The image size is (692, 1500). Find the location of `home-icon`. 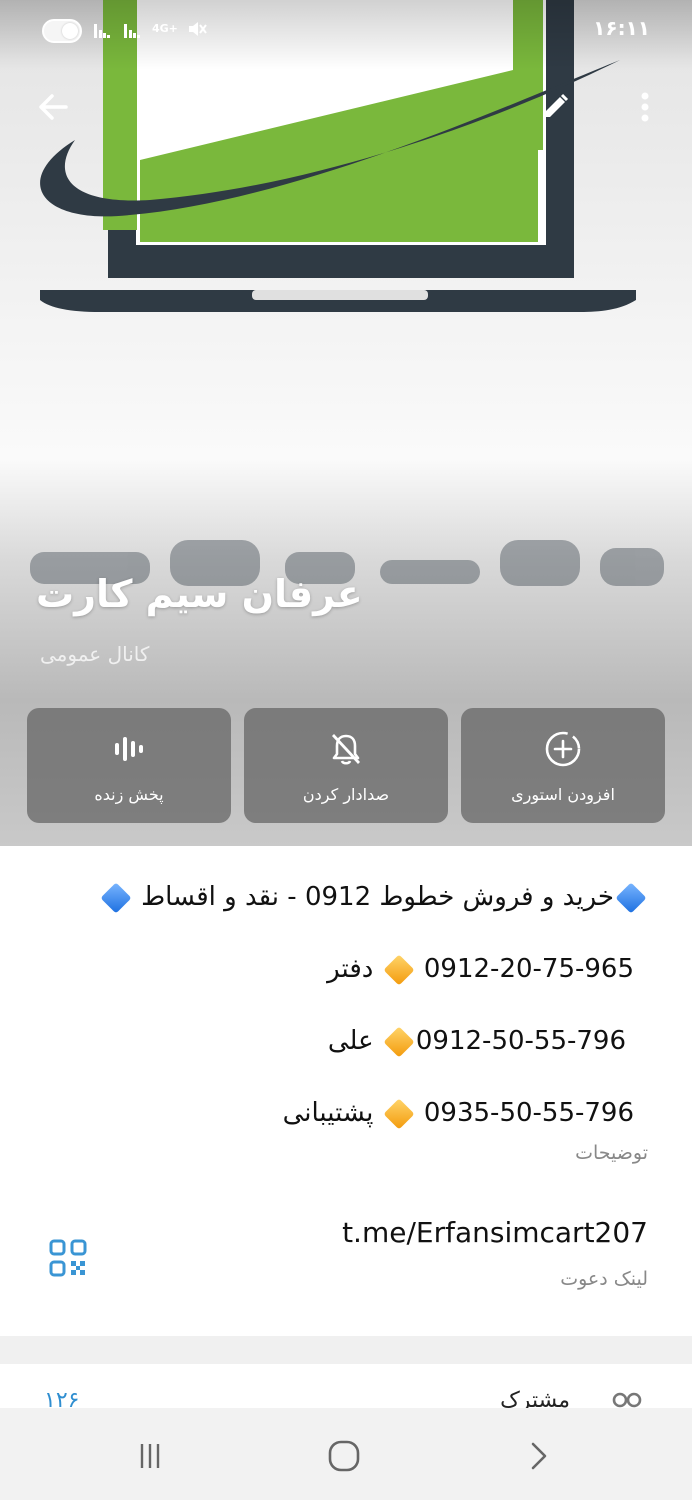

home-icon is located at coordinates (344, 1456).